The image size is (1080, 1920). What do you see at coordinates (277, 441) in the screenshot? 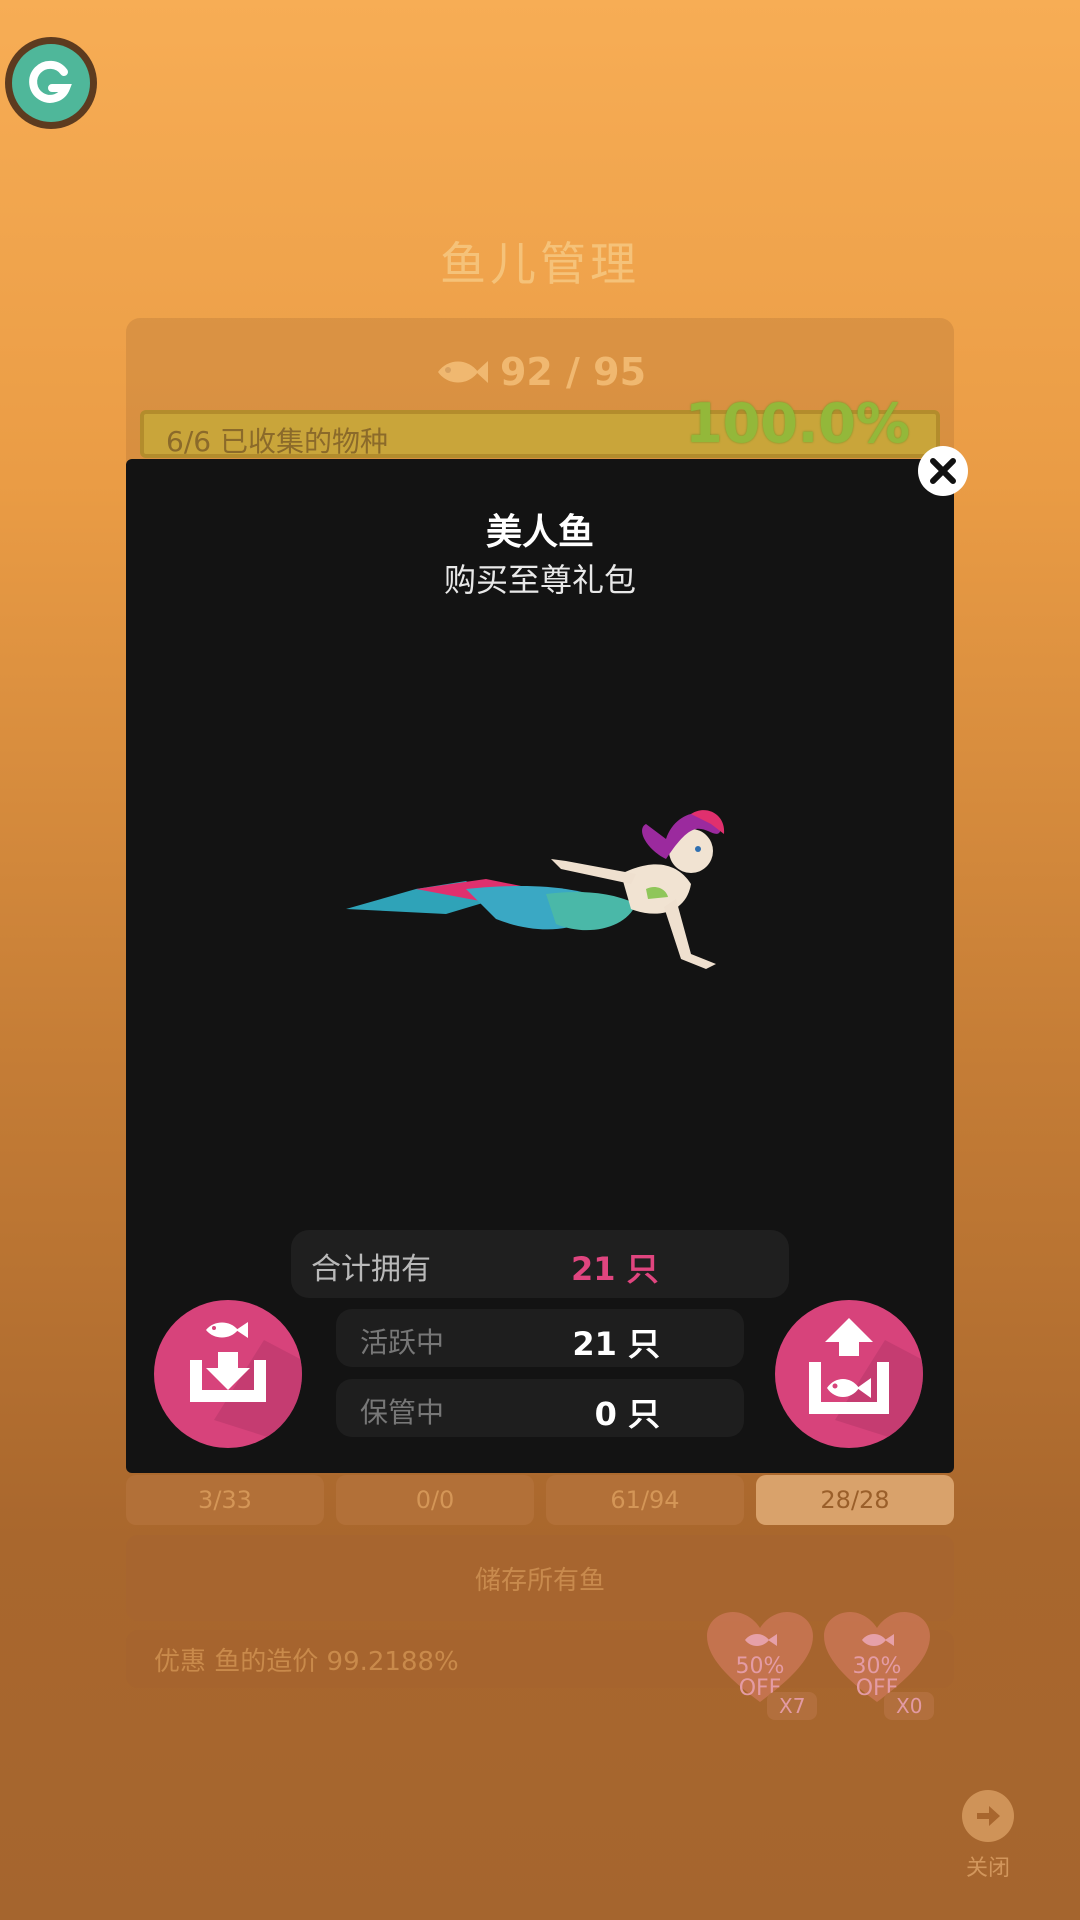
I see `collection-label: 6/6 已收集的物种` at bounding box center [277, 441].